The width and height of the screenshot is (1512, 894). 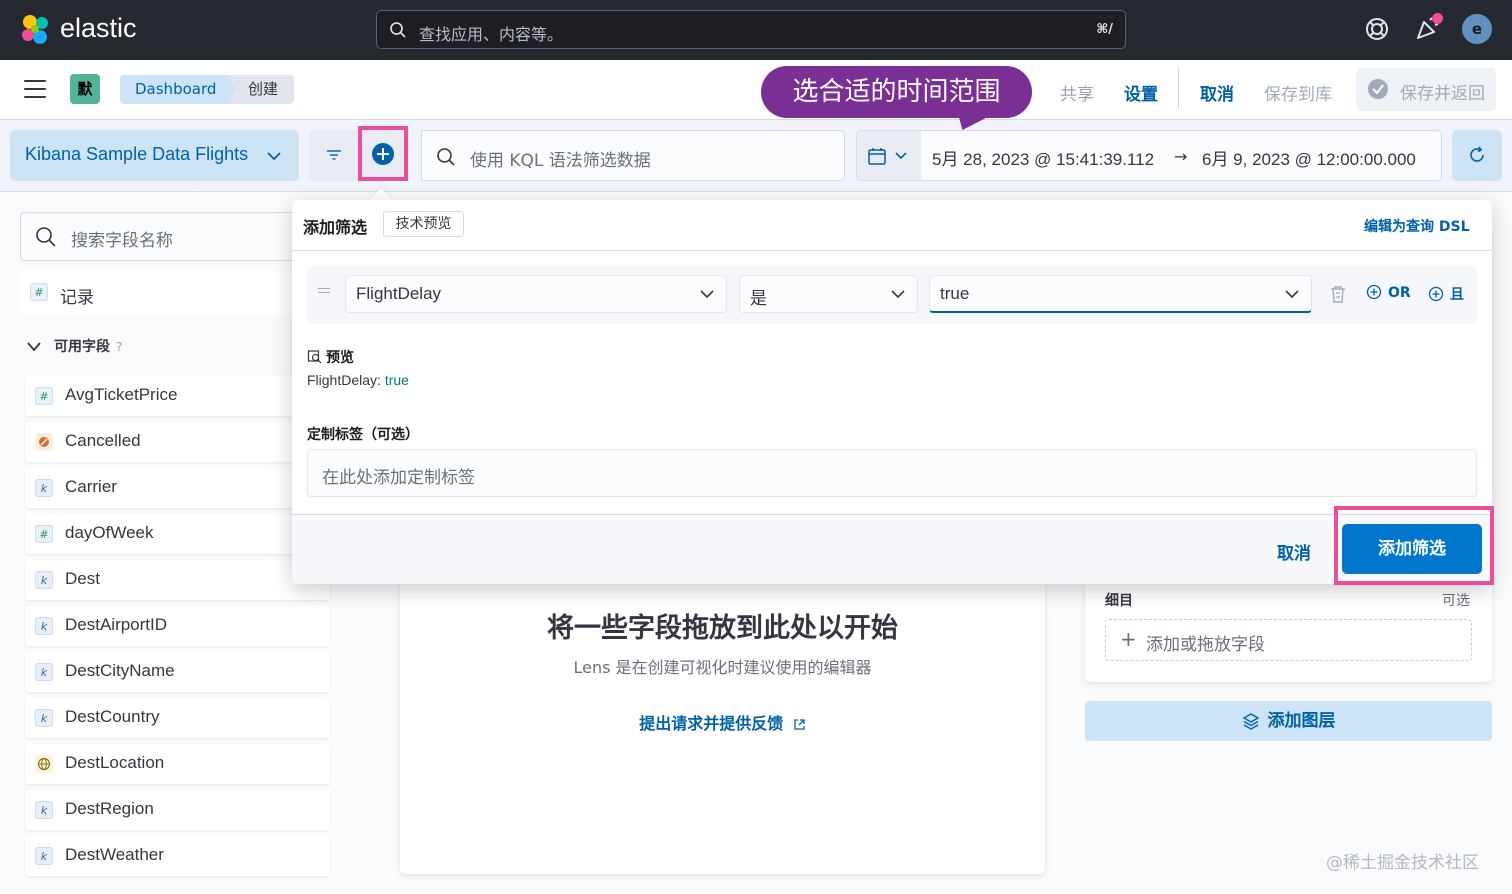 What do you see at coordinates (177, 580) in the screenshot?
I see `field-item: k Dest` at bounding box center [177, 580].